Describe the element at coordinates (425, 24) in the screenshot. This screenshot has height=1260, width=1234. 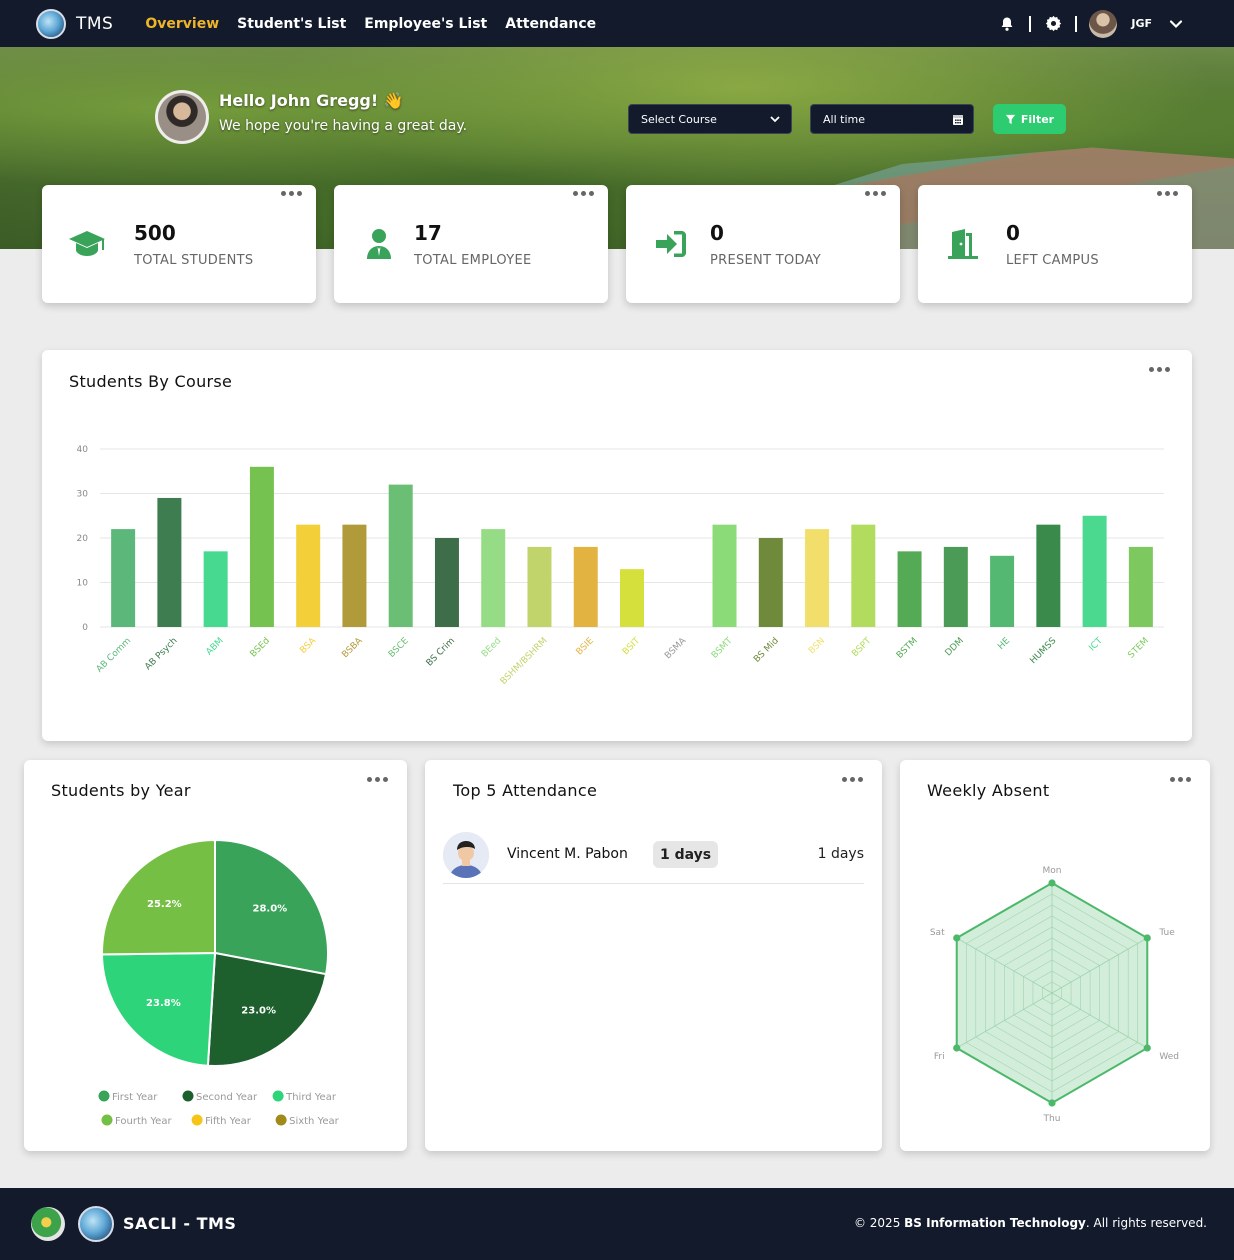
I see `nav-employees-list: Employee's List` at that location.